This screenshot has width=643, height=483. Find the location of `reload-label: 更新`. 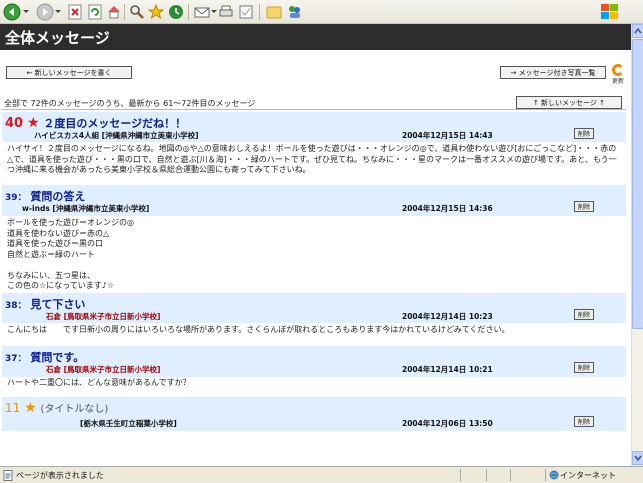

reload-label: 更新 is located at coordinates (617, 81).